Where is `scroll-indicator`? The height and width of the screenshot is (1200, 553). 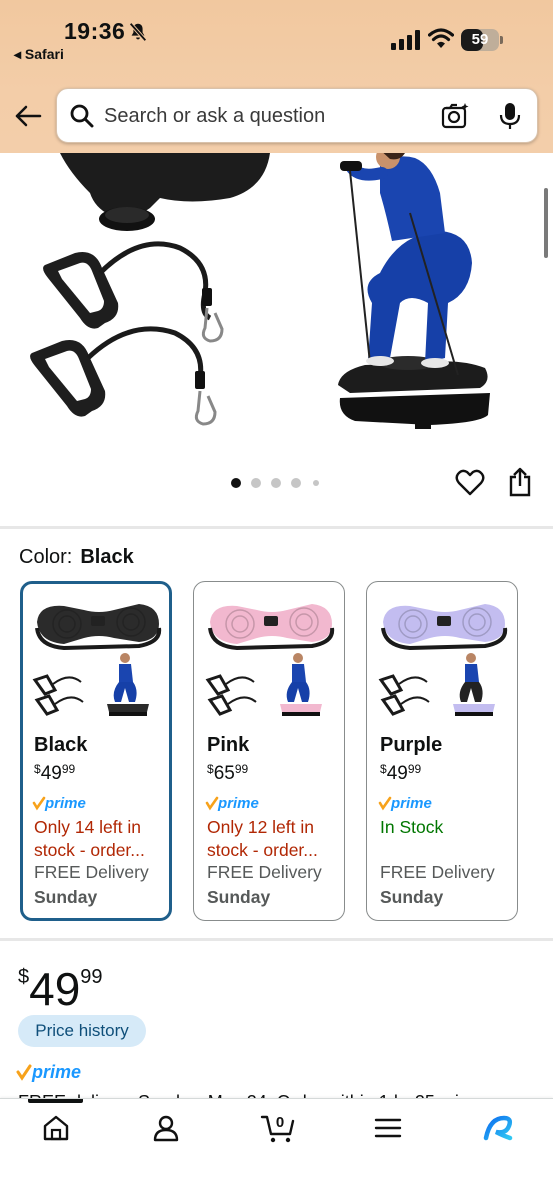 scroll-indicator is located at coordinates (546, 223).